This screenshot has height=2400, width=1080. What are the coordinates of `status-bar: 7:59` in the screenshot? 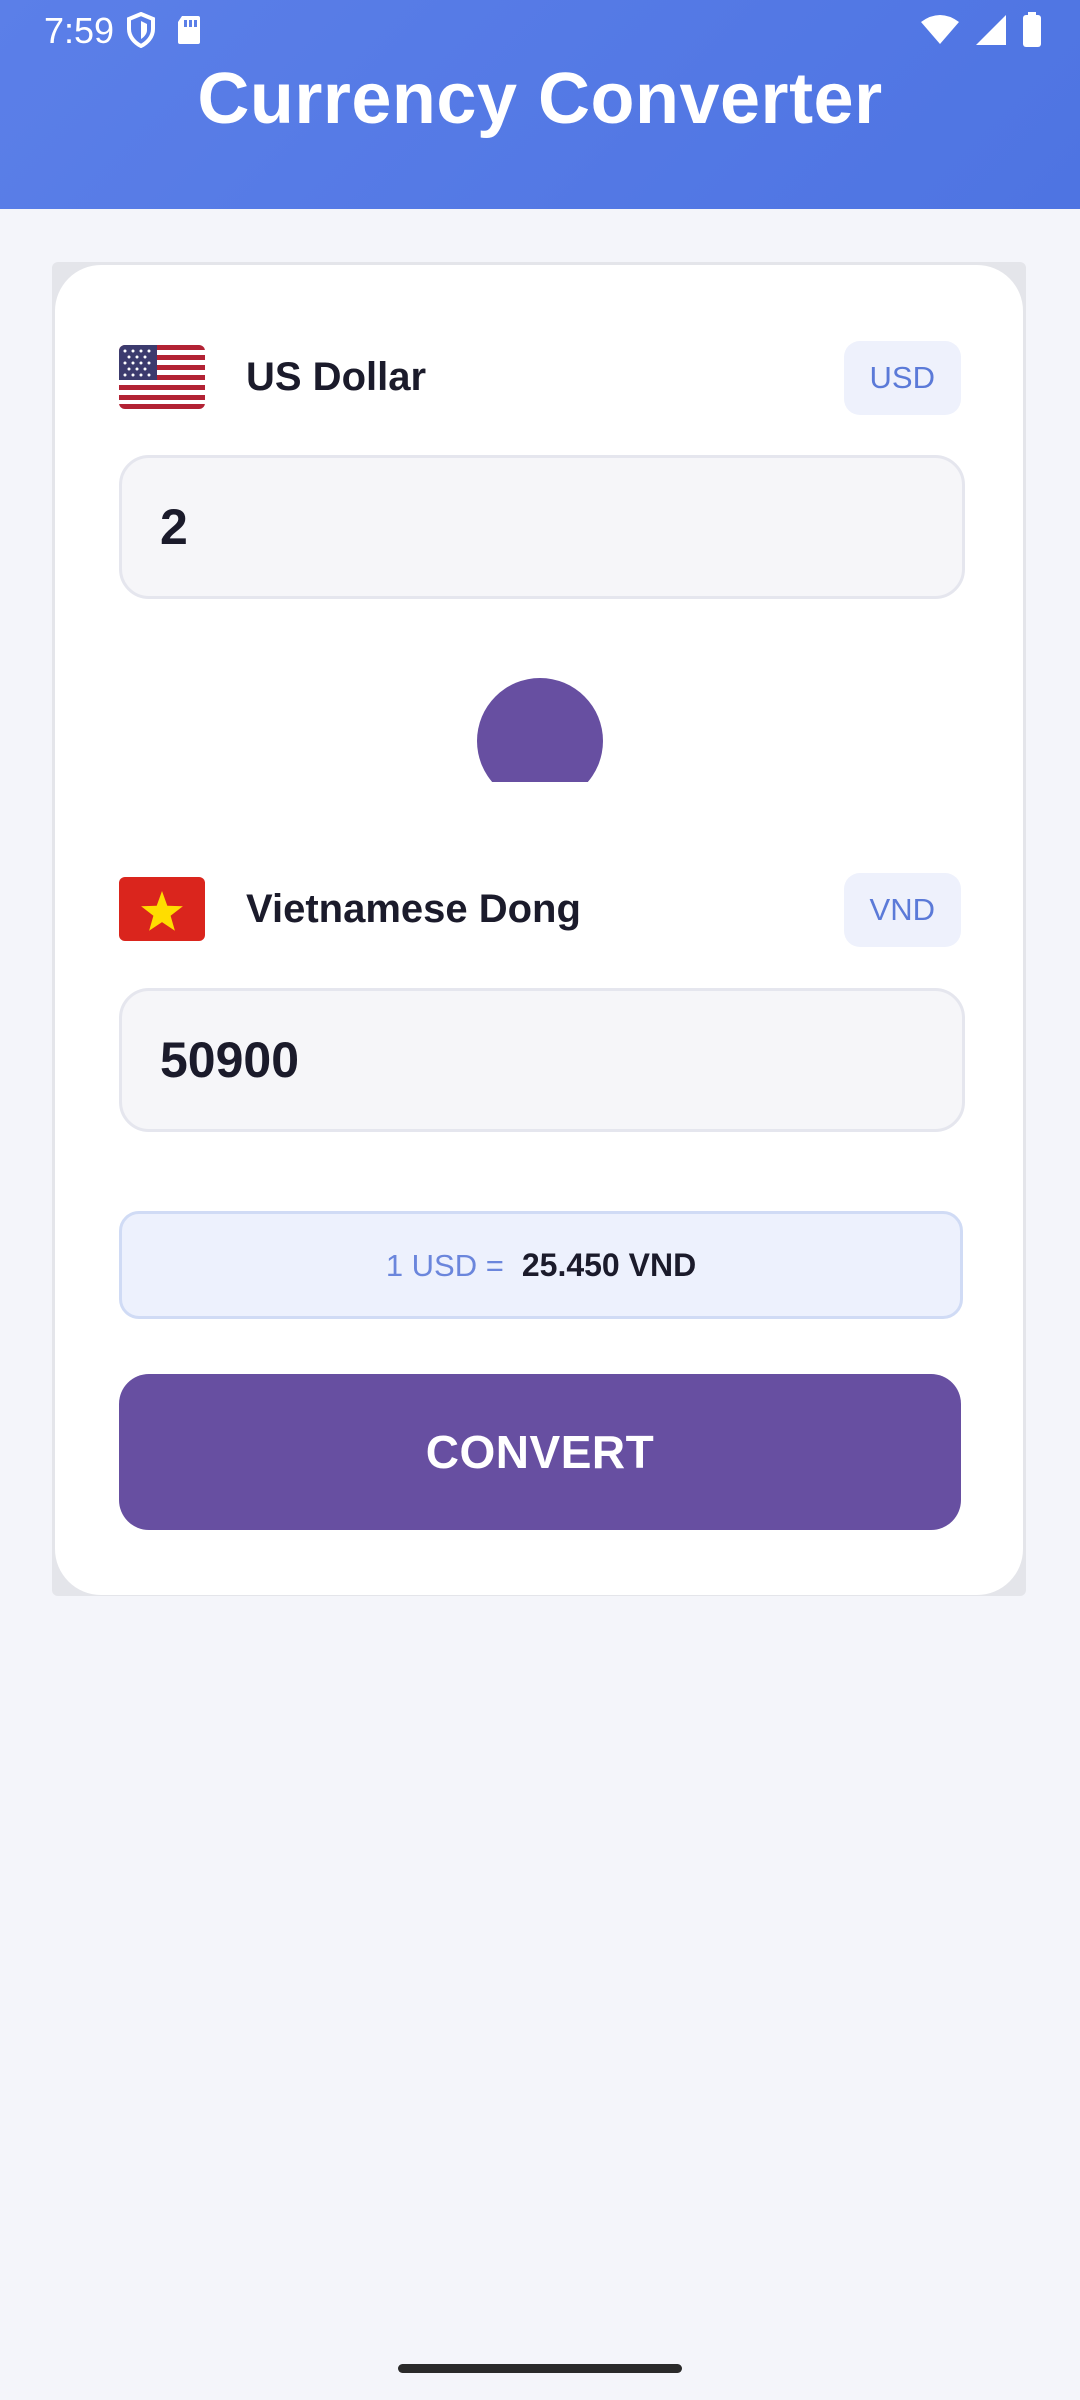 It's located at (540, 31).